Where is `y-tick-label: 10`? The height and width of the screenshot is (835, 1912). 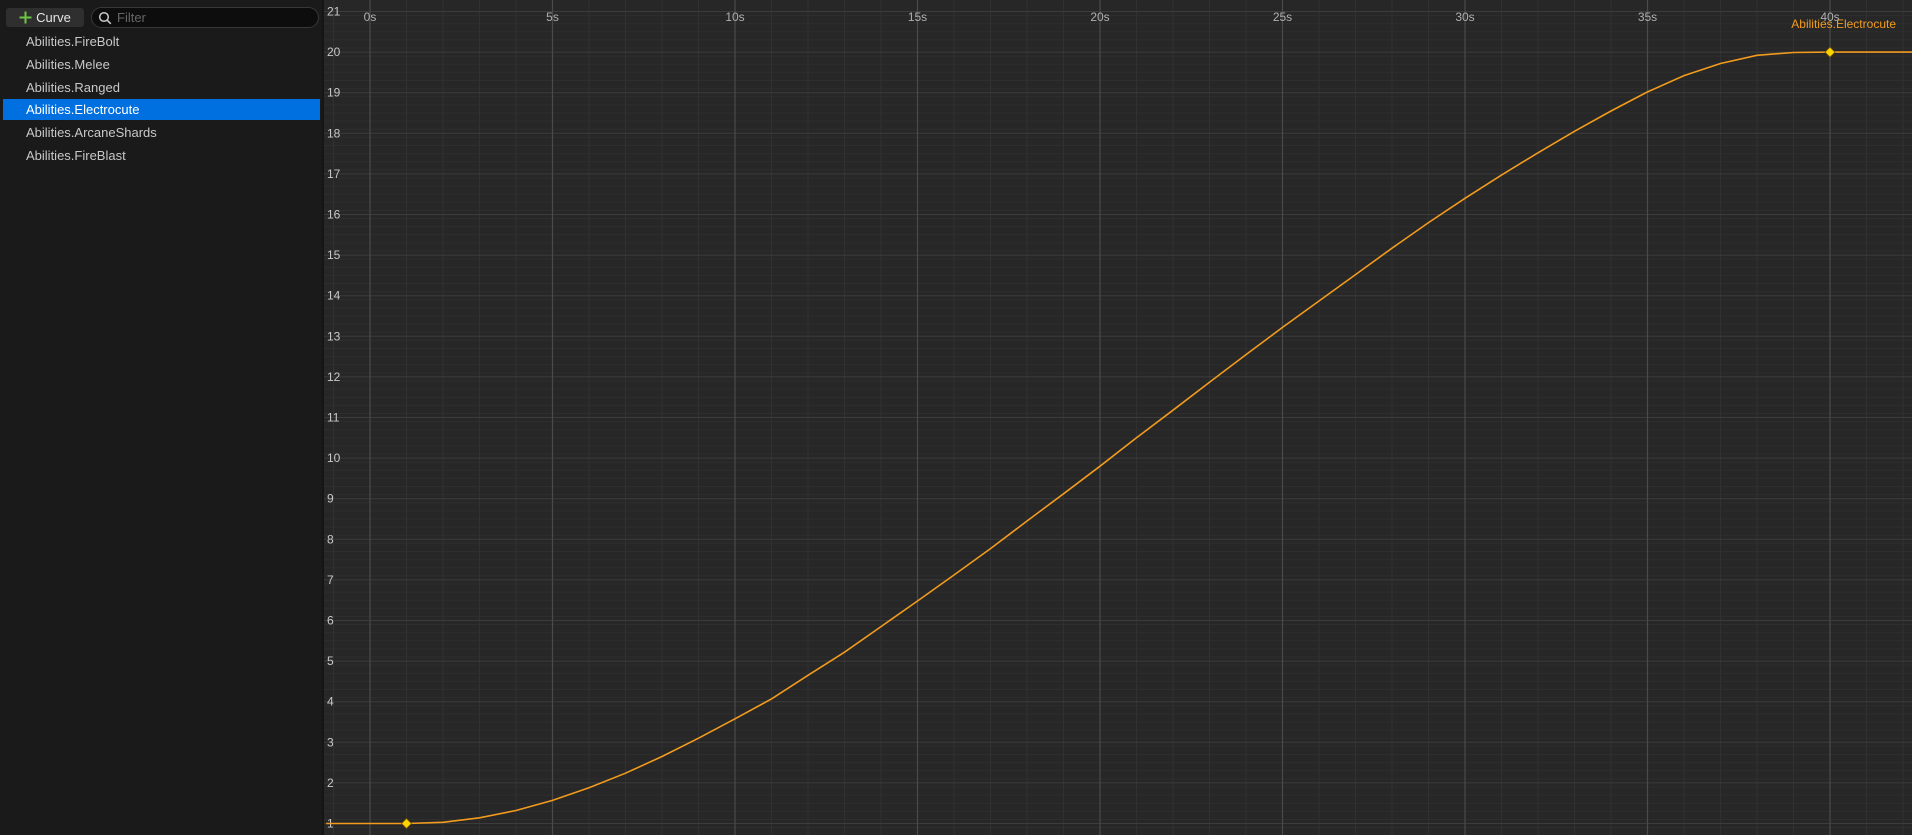
y-tick-label: 10 is located at coordinates (334, 458).